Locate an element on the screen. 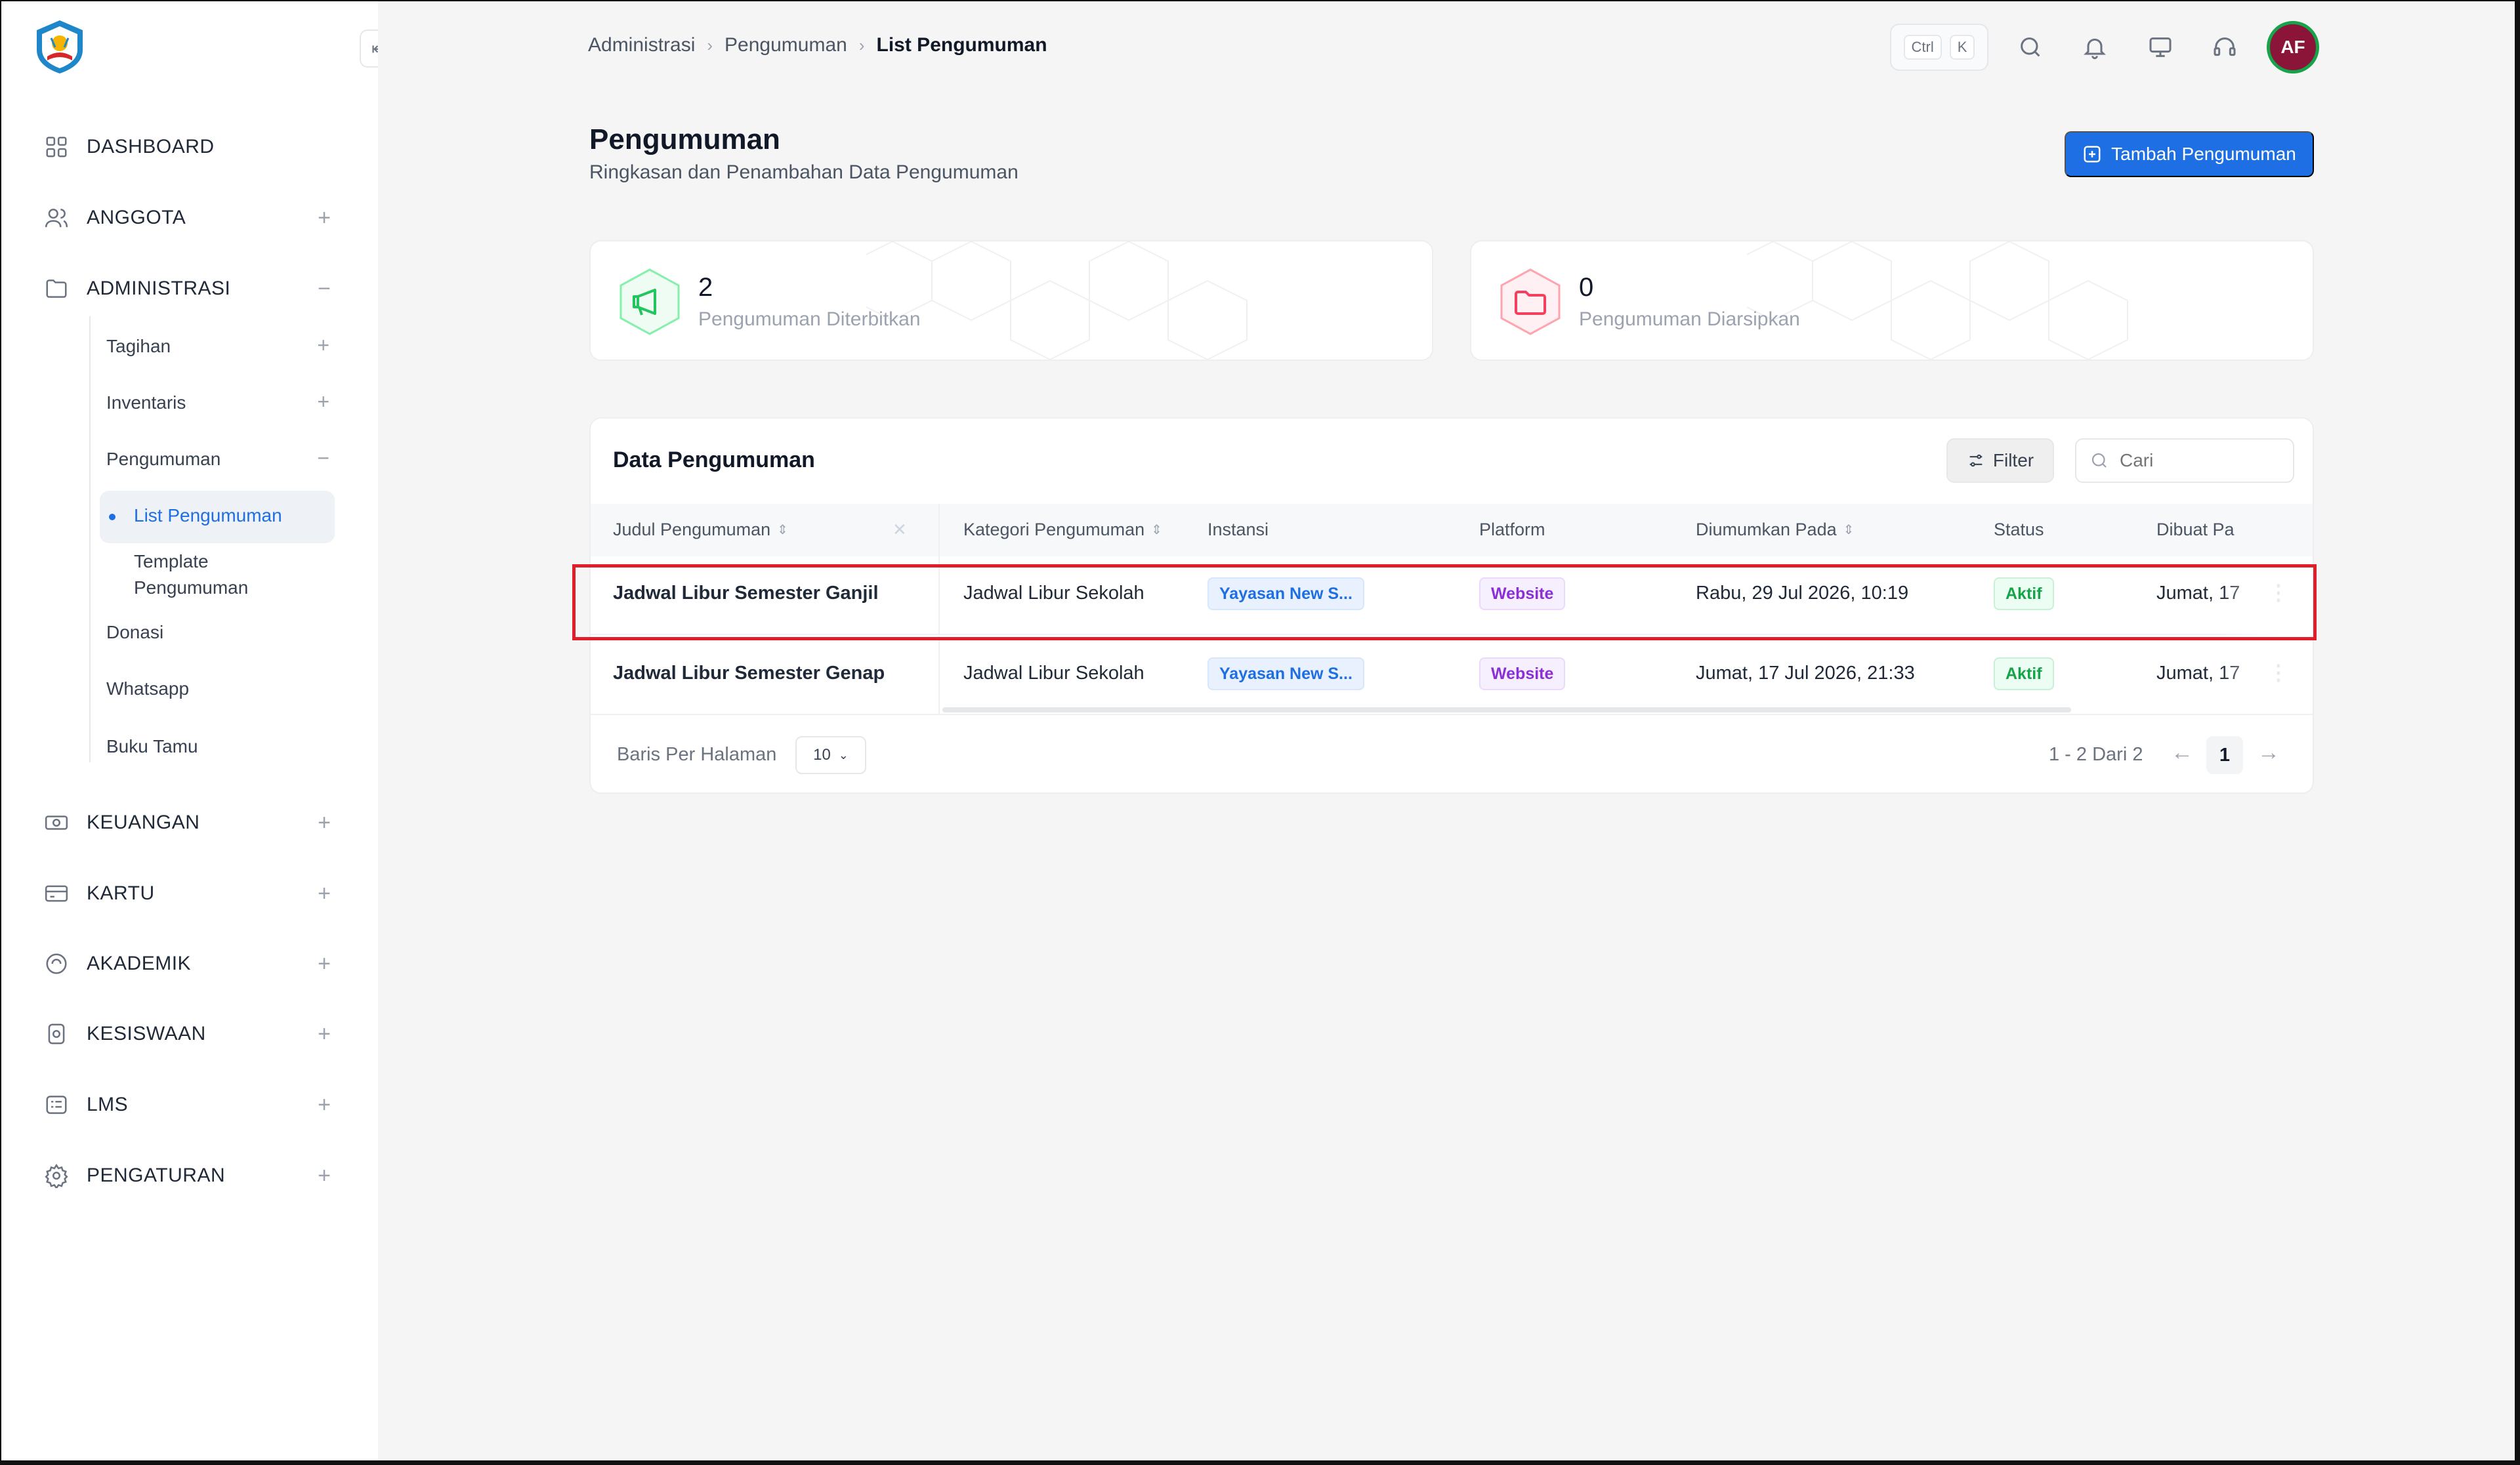 Image resolution: width=2520 pixels, height=1465 pixels. sort-icon: ⇕ is located at coordinates (1849, 530).